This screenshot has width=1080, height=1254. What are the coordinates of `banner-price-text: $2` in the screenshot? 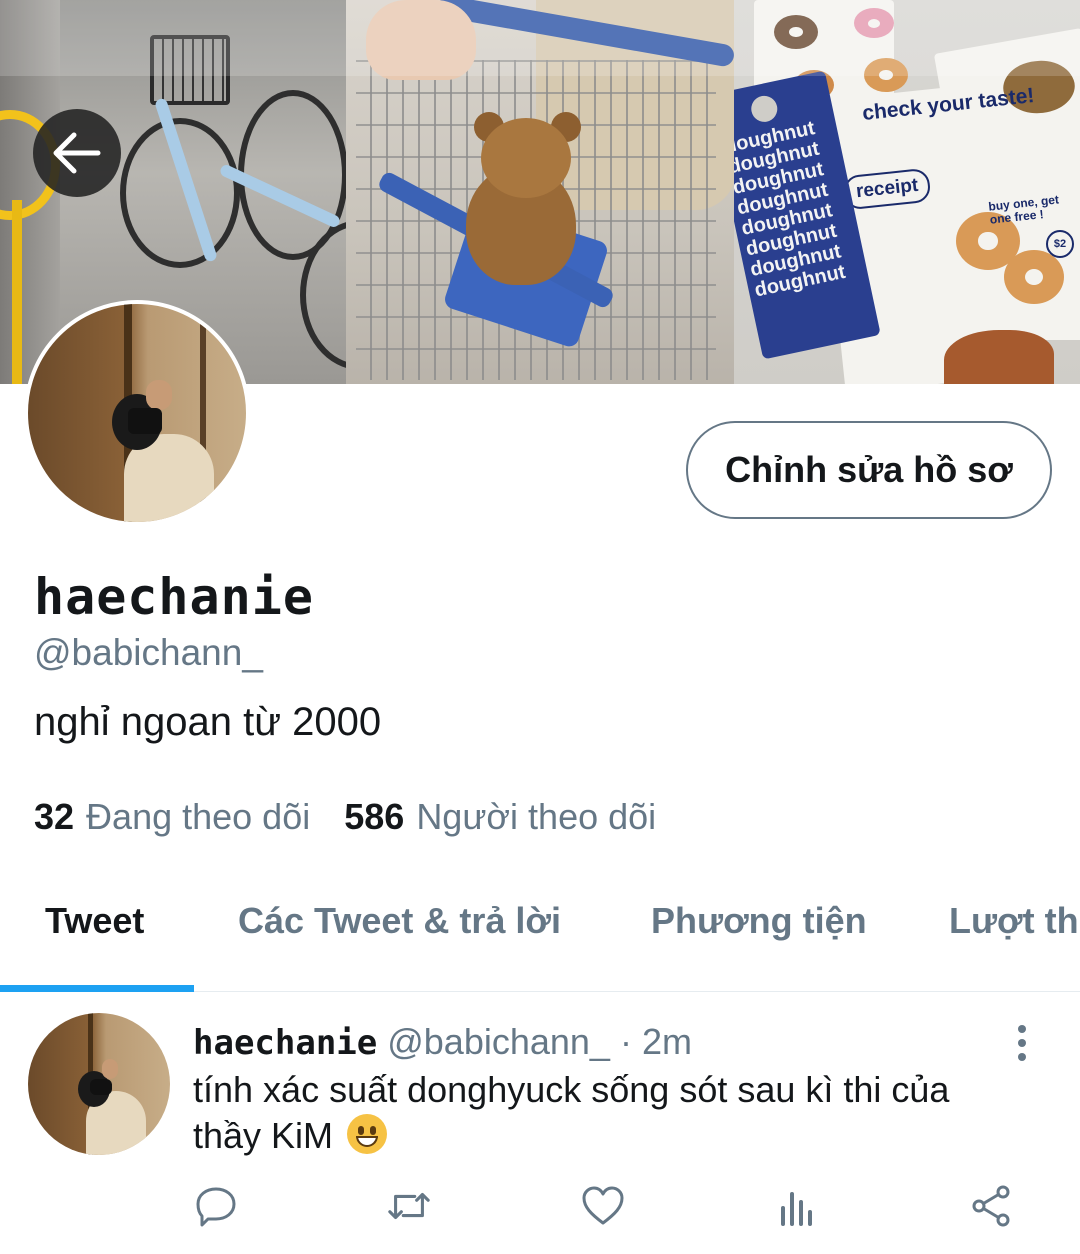 It's located at (1060, 244).